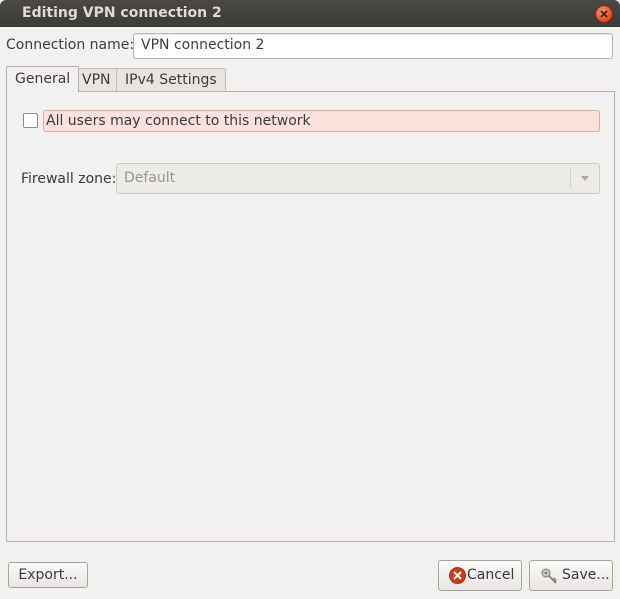 The height and width of the screenshot is (599, 620). What do you see at coordinates (122, 13) in the screenshot?
I see `window-title: Editing VPN connection 2` at bounding box center [122, 13].